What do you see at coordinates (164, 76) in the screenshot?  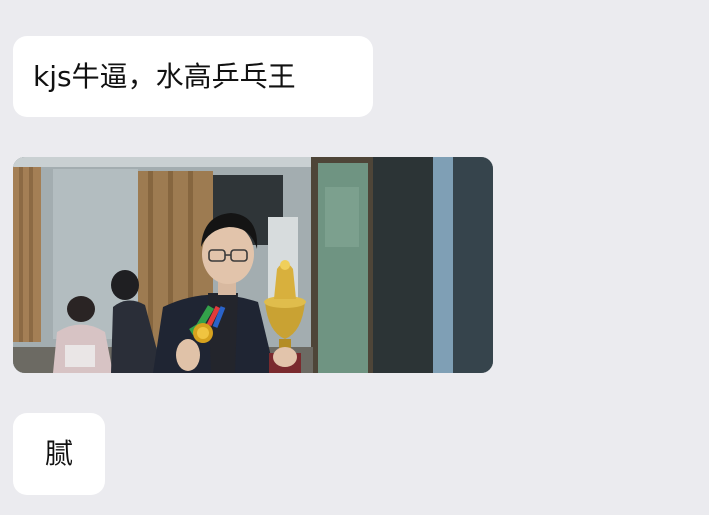 I see `message-text: kjs牛逼，水高乒乓王` at bounding box center [164, 76].